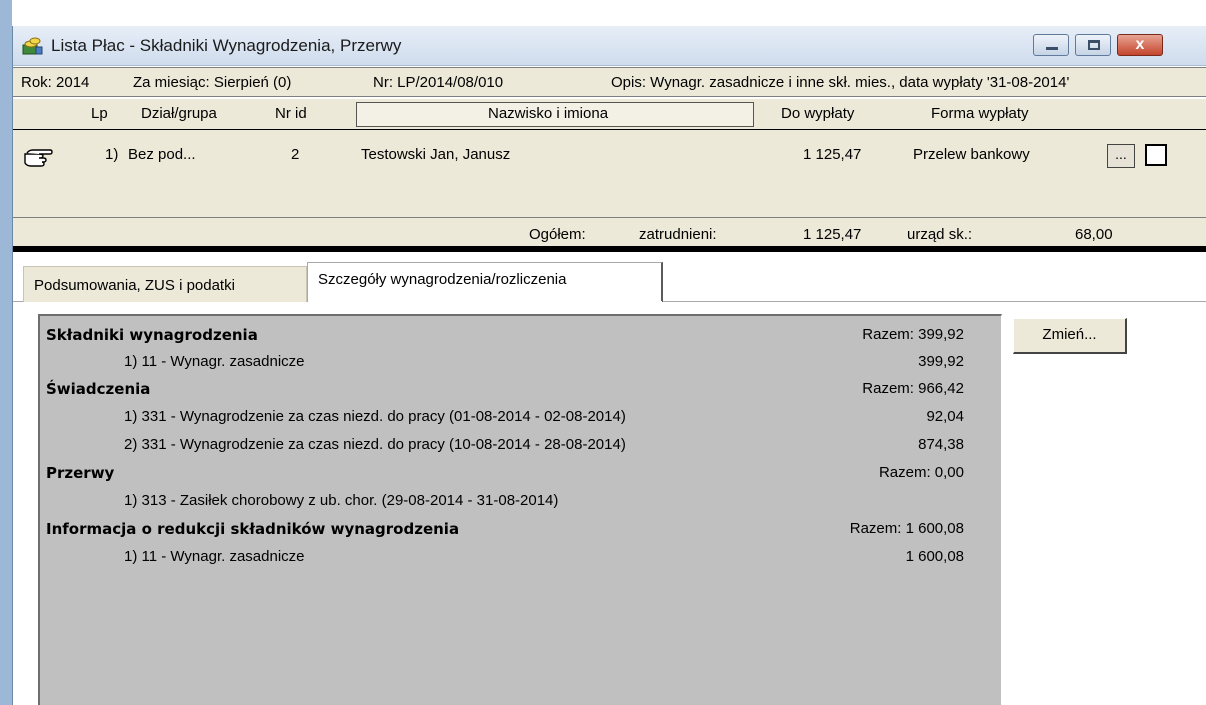 The image size is (1206, 705). Describe the element at coordinates (906, 528) in the screenshot. I see `section-total: Razem: 1 600,08` at that location.